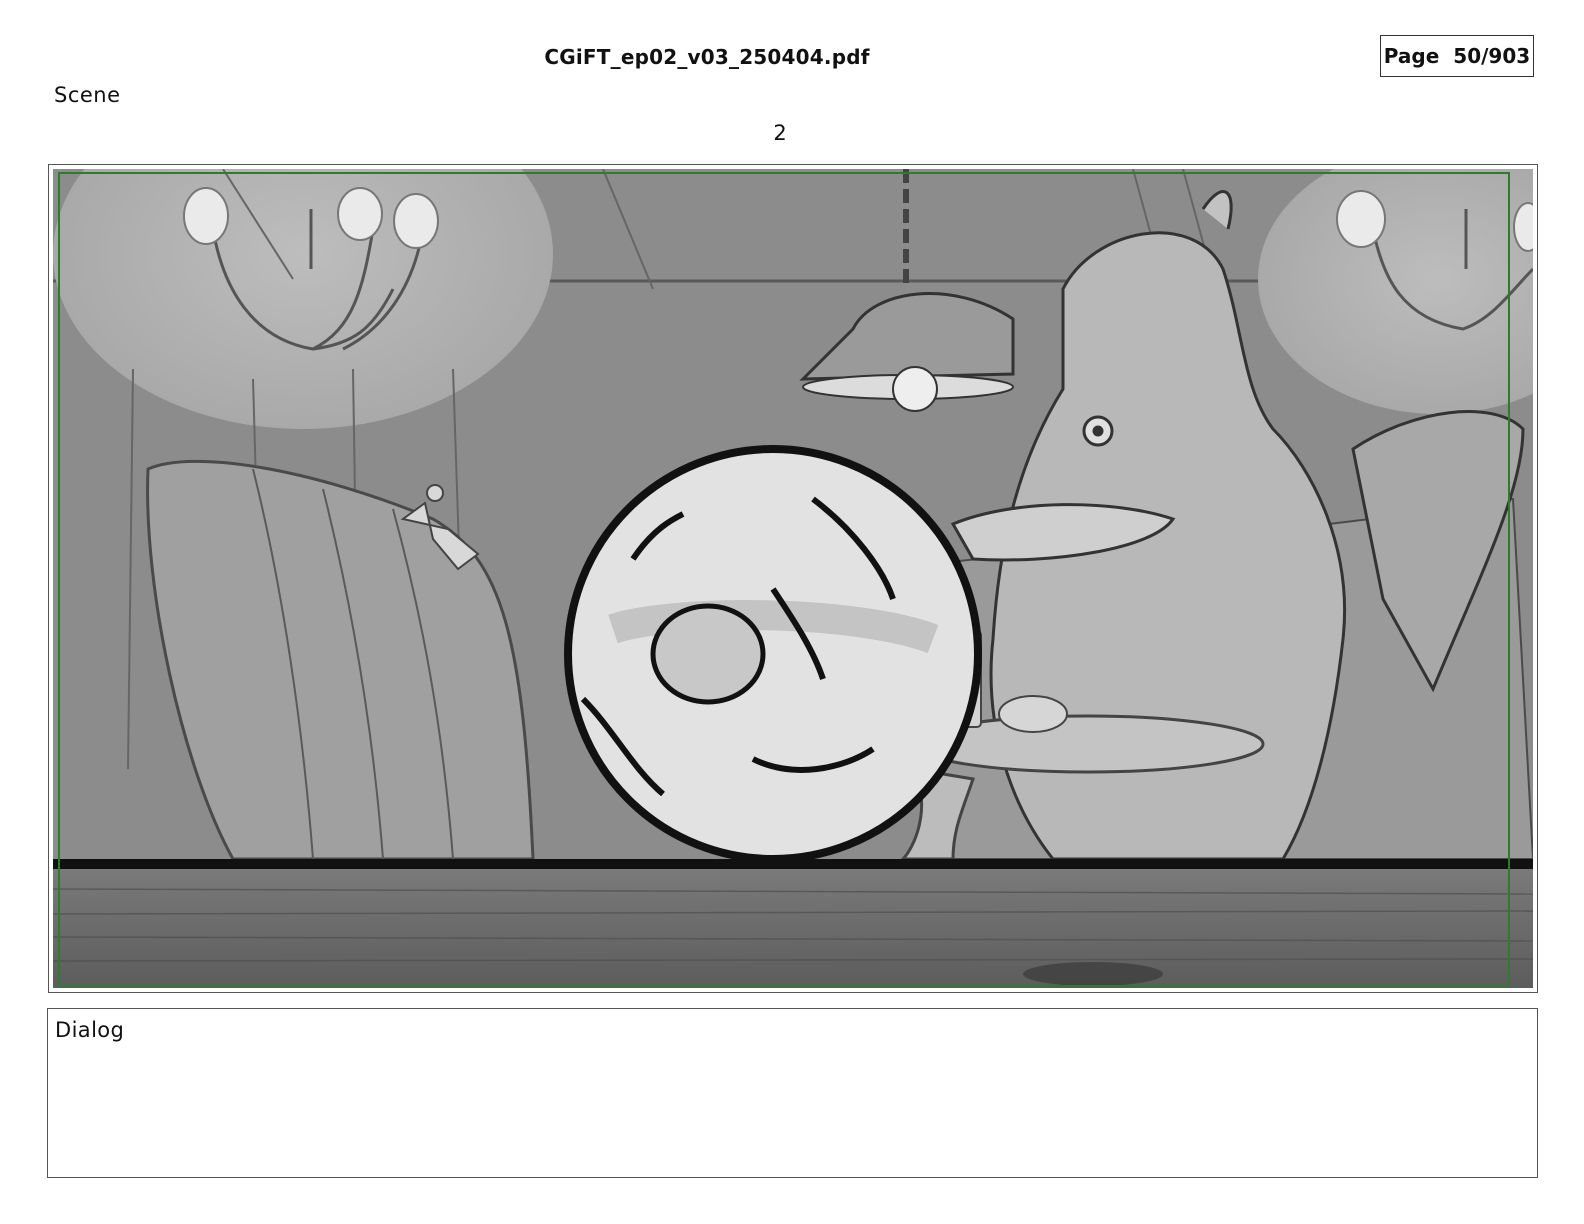 The height and width of the screenshot is (1224, 1584). What do you see at coordinates (1411, 56) in the screenshot?
I see `page-label: Page` at bounding box center [1411, 56].